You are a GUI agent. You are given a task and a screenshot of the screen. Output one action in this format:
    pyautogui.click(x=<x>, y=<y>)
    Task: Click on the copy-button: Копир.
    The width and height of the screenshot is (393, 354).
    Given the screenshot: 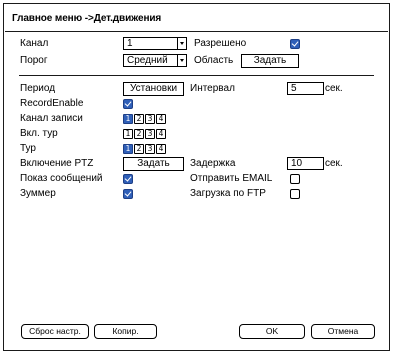 What is the action you would take?
    pyautogui.click(x=125, y=331)
    